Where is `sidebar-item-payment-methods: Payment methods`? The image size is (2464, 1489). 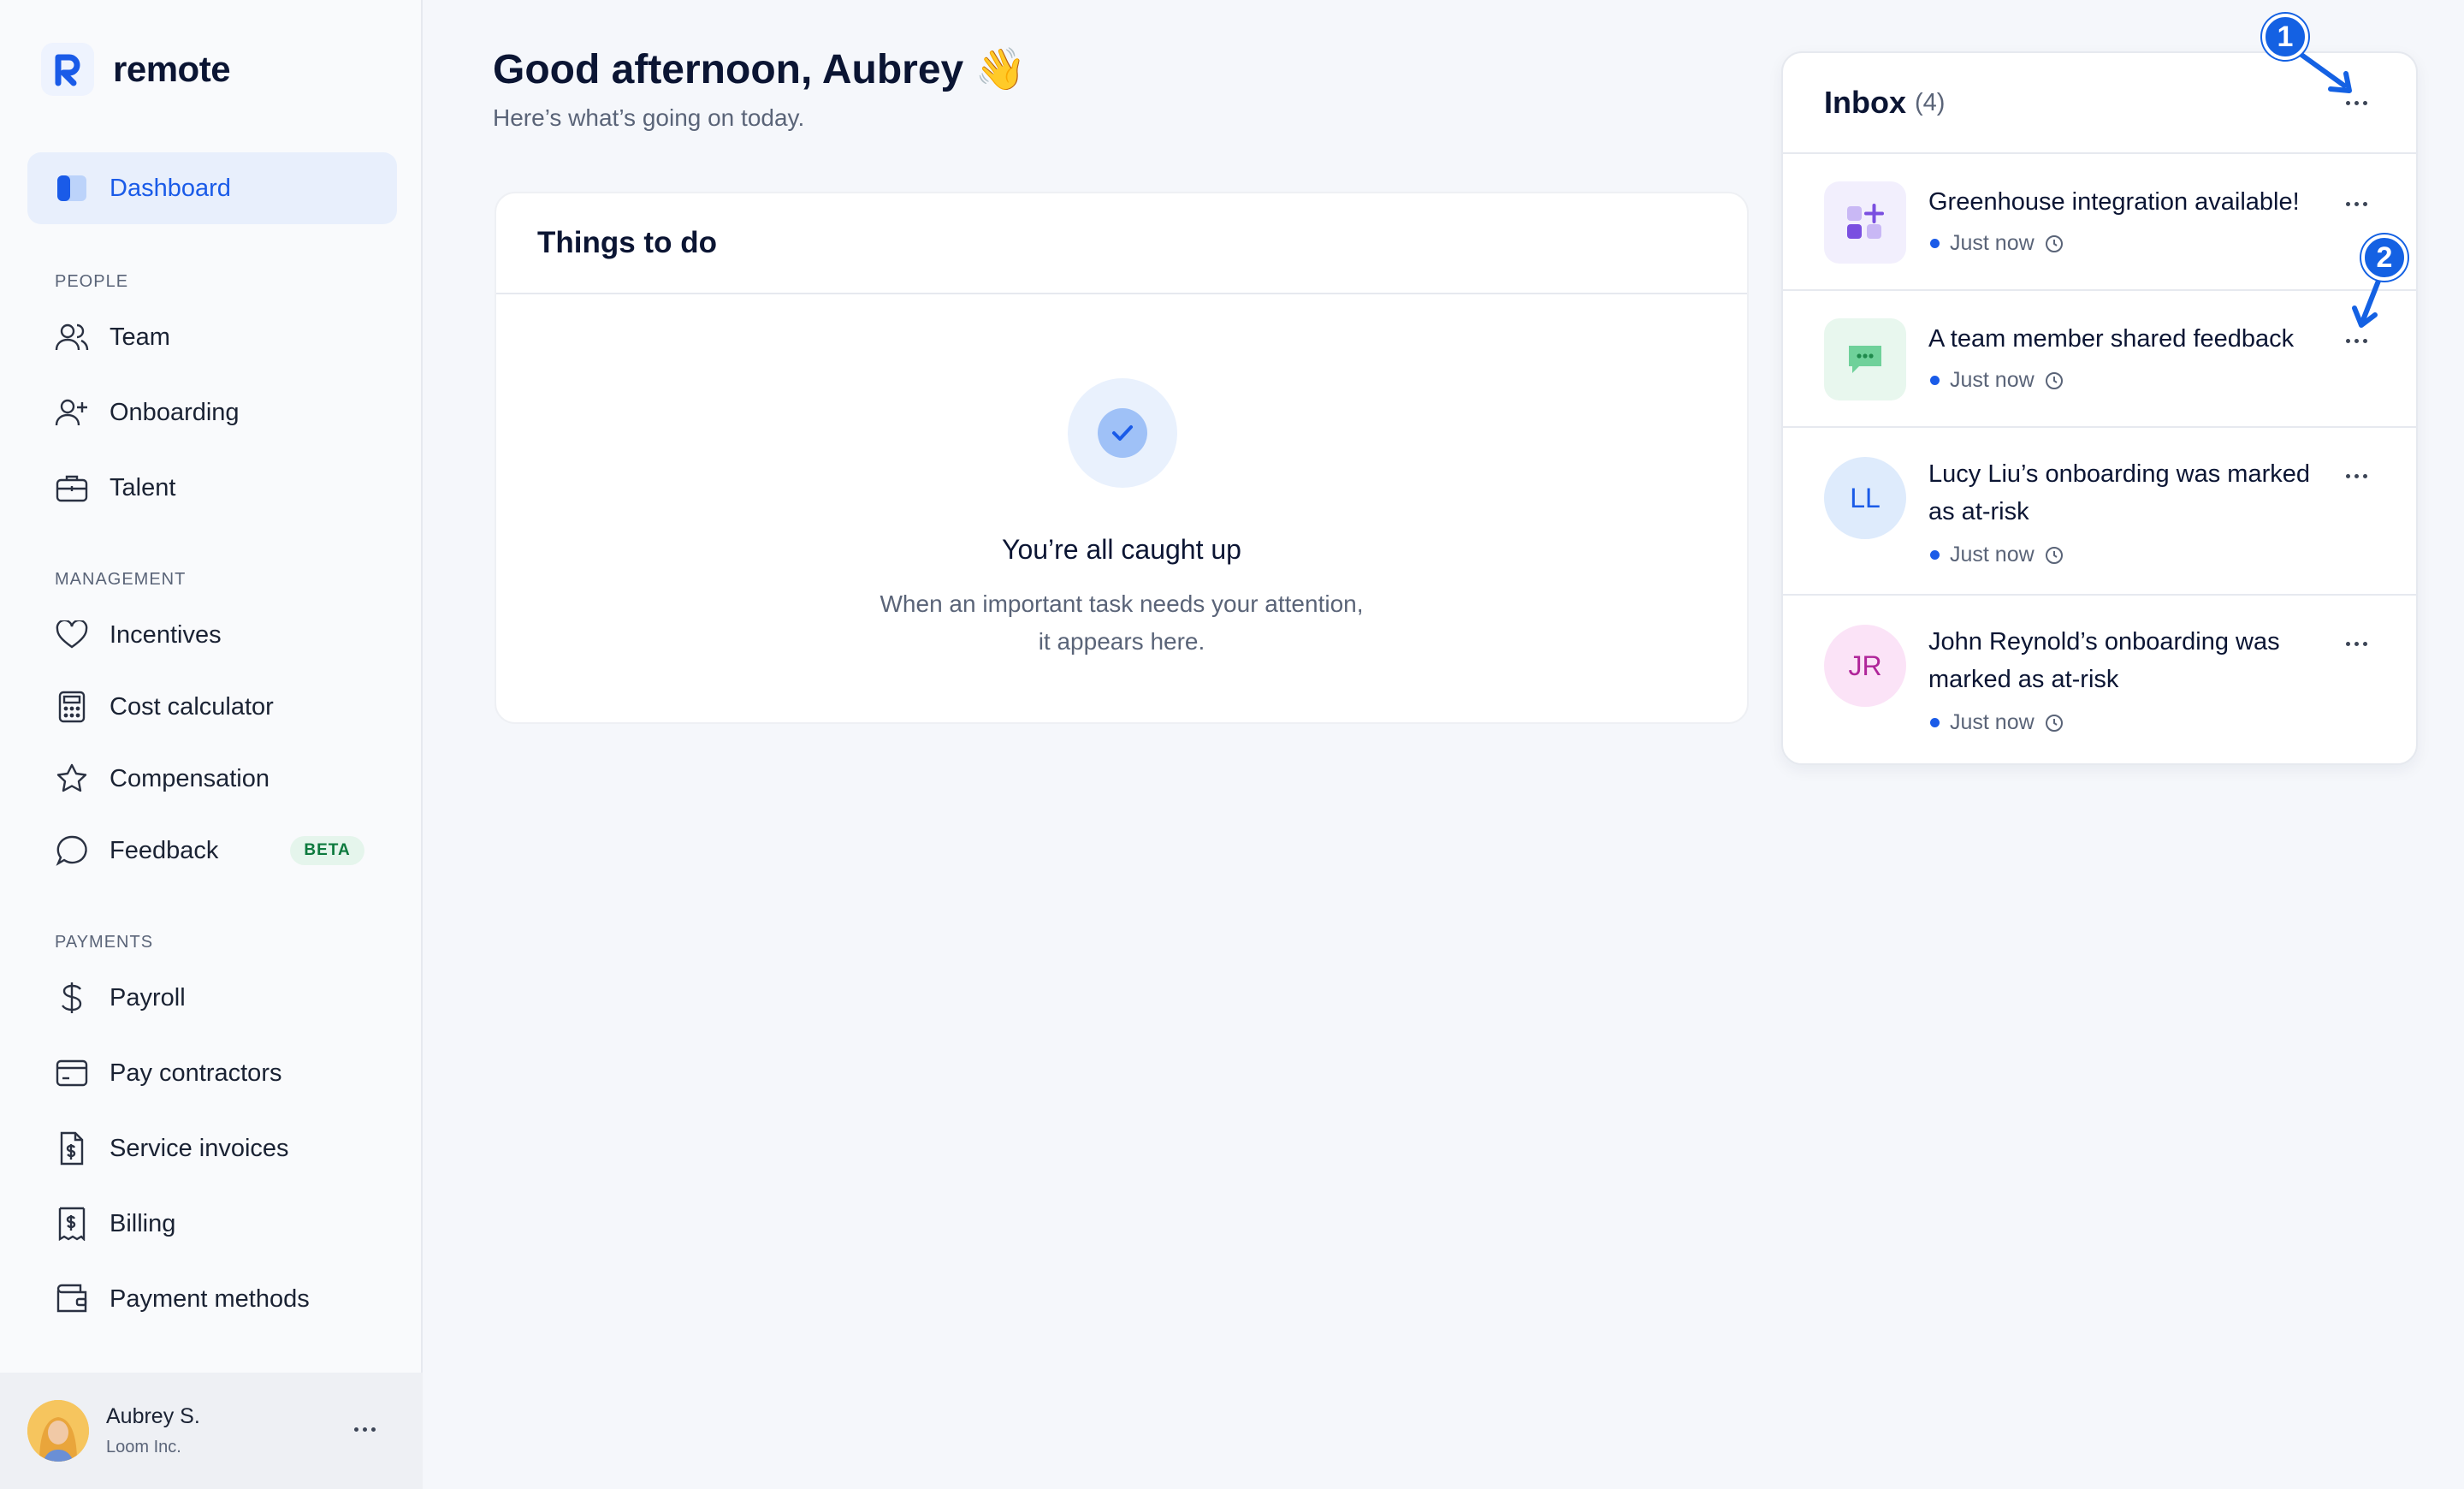
sidebar-item-payment-methods: Payment methods is located at coordinates (212, 1299).